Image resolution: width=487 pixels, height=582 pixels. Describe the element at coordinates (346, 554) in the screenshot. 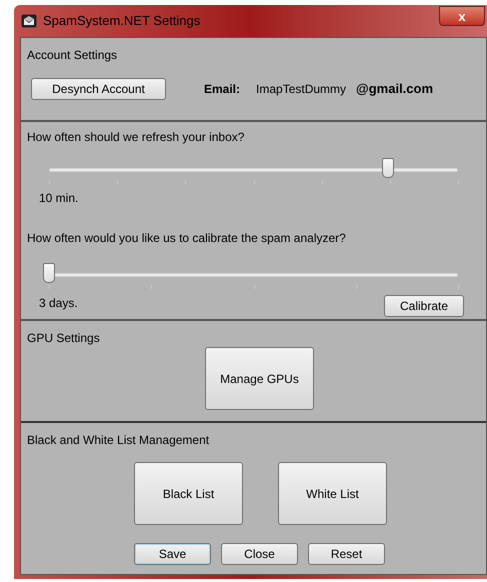

I see `reset-button: Reset` at that location.